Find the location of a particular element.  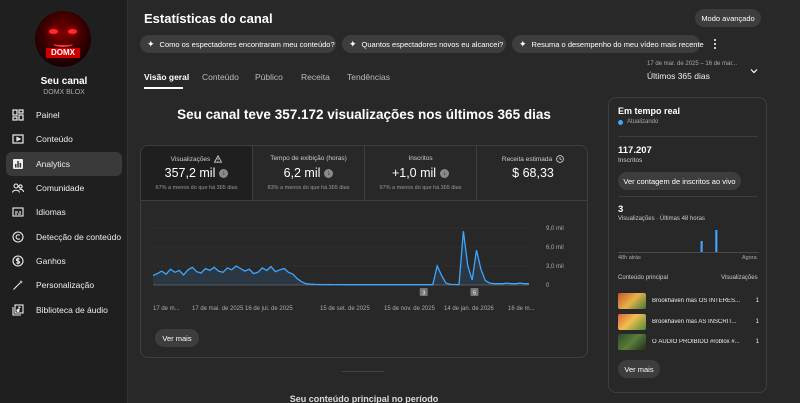

metric-label-text: Visualizações is located at coordinates (190, 159).